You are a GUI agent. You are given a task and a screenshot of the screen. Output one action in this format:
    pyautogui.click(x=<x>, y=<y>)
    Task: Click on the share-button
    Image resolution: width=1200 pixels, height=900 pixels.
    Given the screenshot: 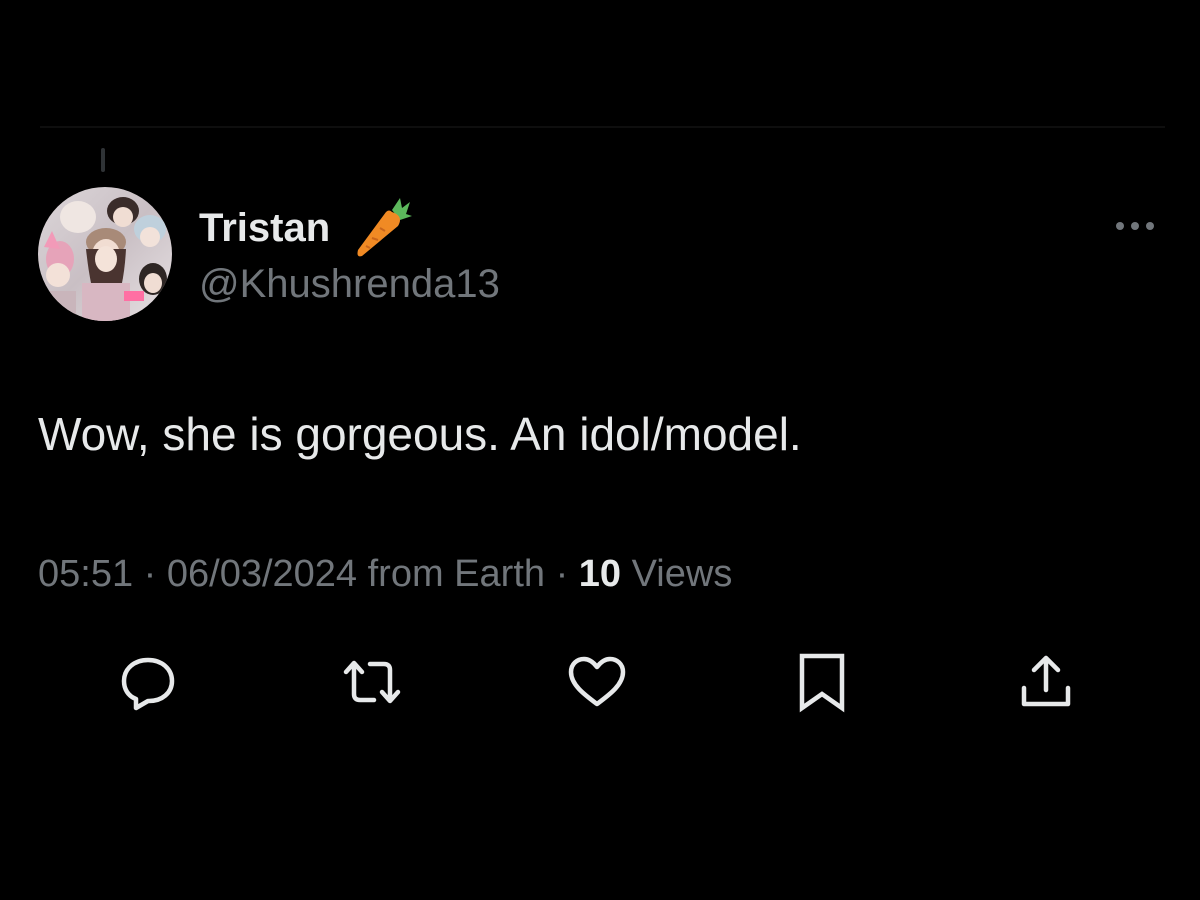 What is the action you would take?
    pyautogui.click(x=1046, y=682)
    